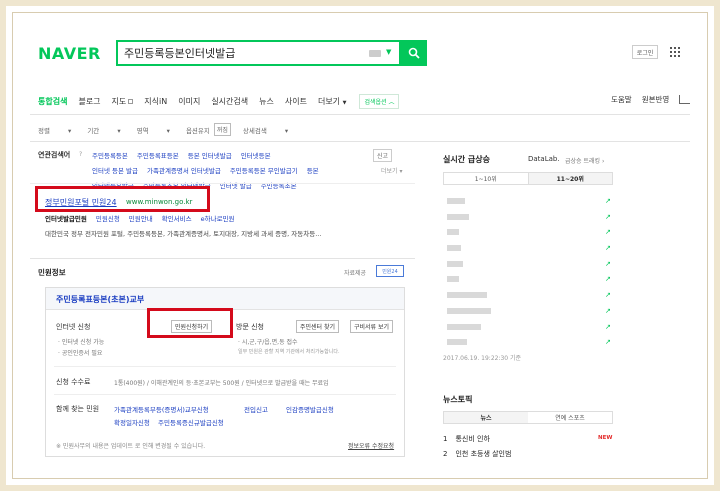 This screenshot has height=491, width=720. I want to click on visit-note: 일부 민원은 관할 지역 기관에서 처리가능합니다., so click(289, 352).